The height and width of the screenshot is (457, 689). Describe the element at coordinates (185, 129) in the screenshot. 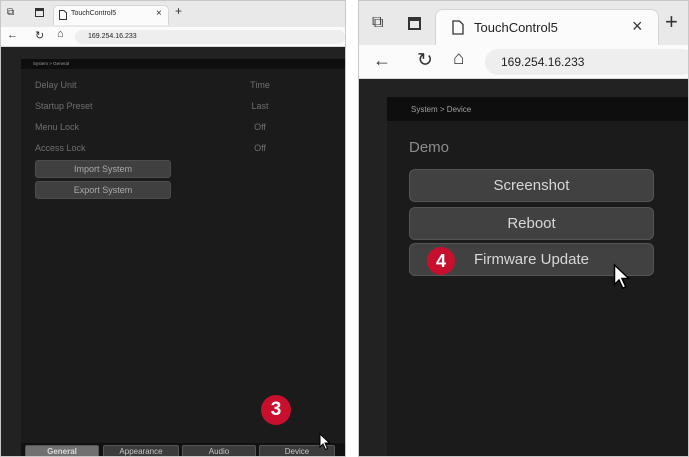

I see `setting-row-menu-lock: Menu Lock Off` at that location.